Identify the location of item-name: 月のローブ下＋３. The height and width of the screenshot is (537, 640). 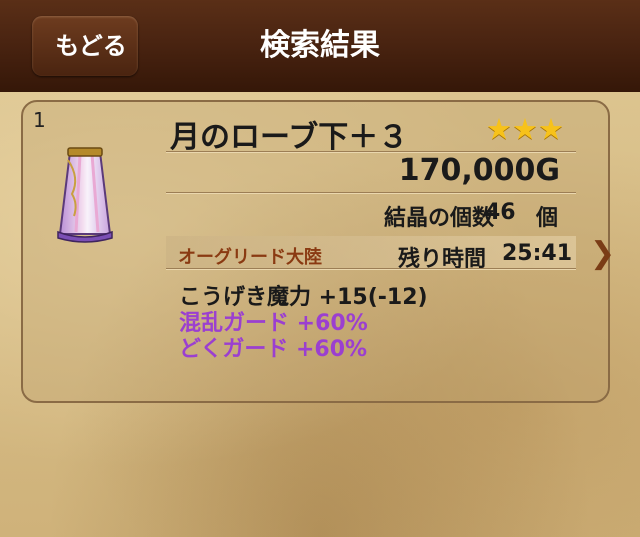
(289, 137).